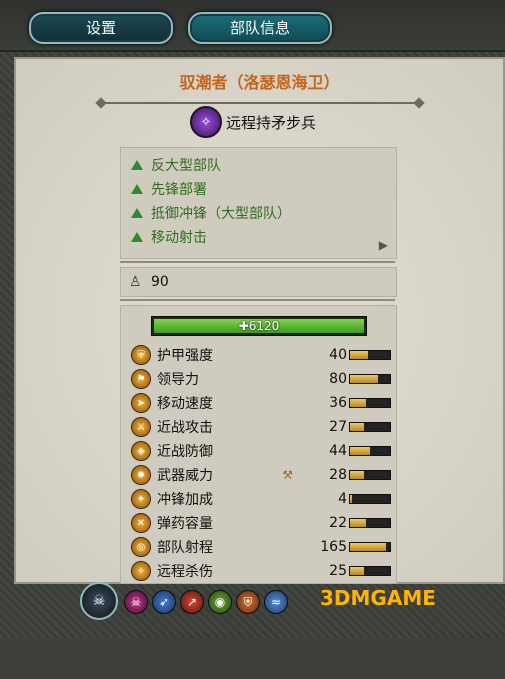  What do you see at coordinates (179, 238) in the screenshot?
I see `attribute-label: 移动射击` at bounding box center [179, 238].